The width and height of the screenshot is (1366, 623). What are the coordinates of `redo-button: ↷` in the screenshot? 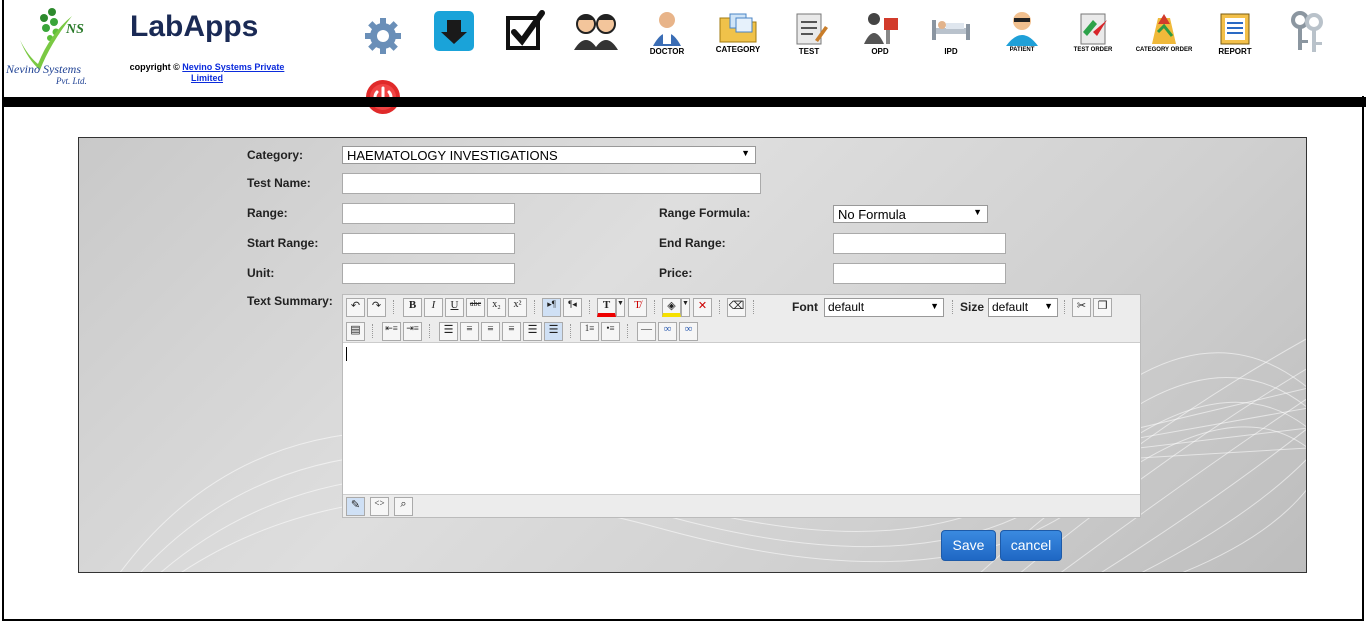 It's located at (376, 307).